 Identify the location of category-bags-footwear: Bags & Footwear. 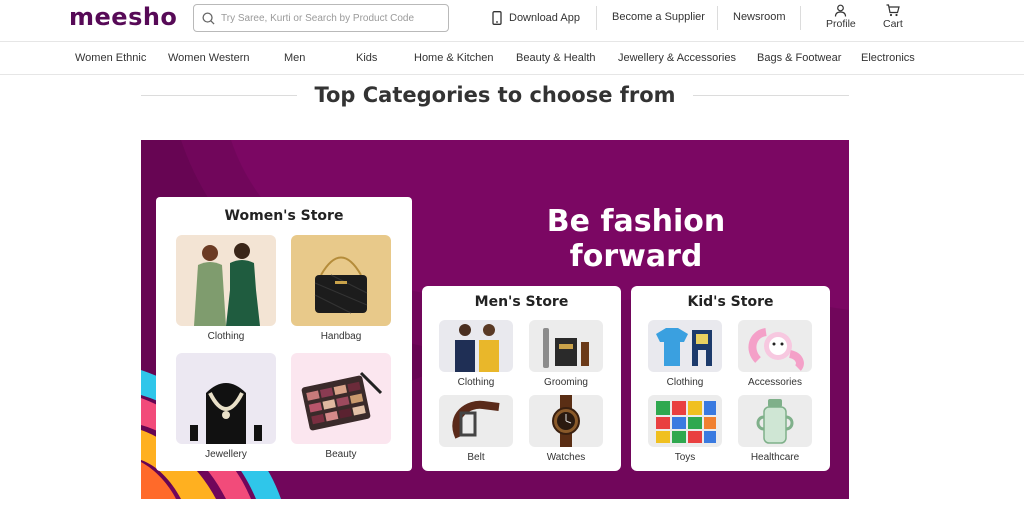
(799, 58).